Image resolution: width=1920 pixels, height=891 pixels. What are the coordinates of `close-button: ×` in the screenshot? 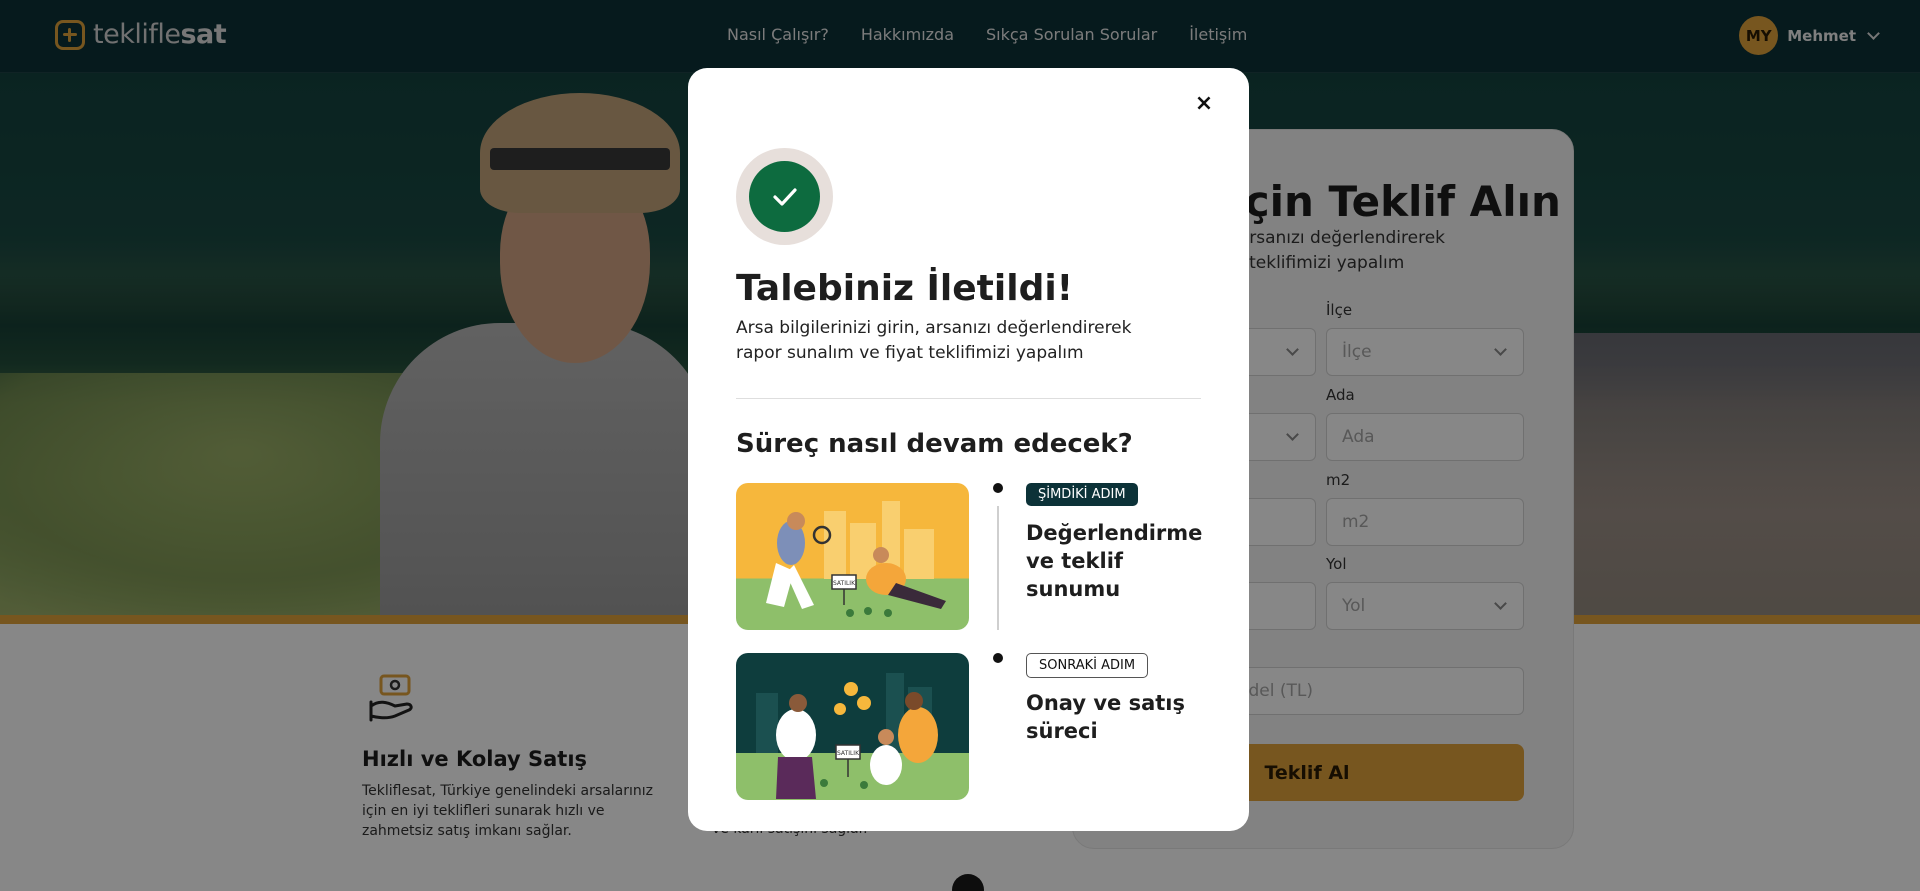 It's located at (1204, 104).